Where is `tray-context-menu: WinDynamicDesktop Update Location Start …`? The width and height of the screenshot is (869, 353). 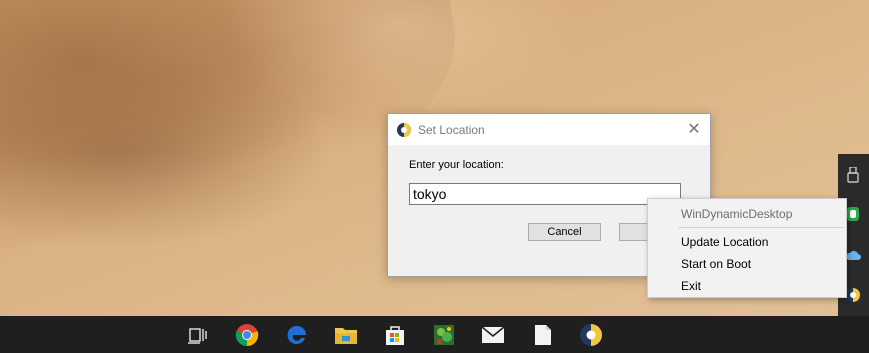 tray-context-menu: WinDynamicDesktop Update Location Start … is located at coordinates (747, 248).